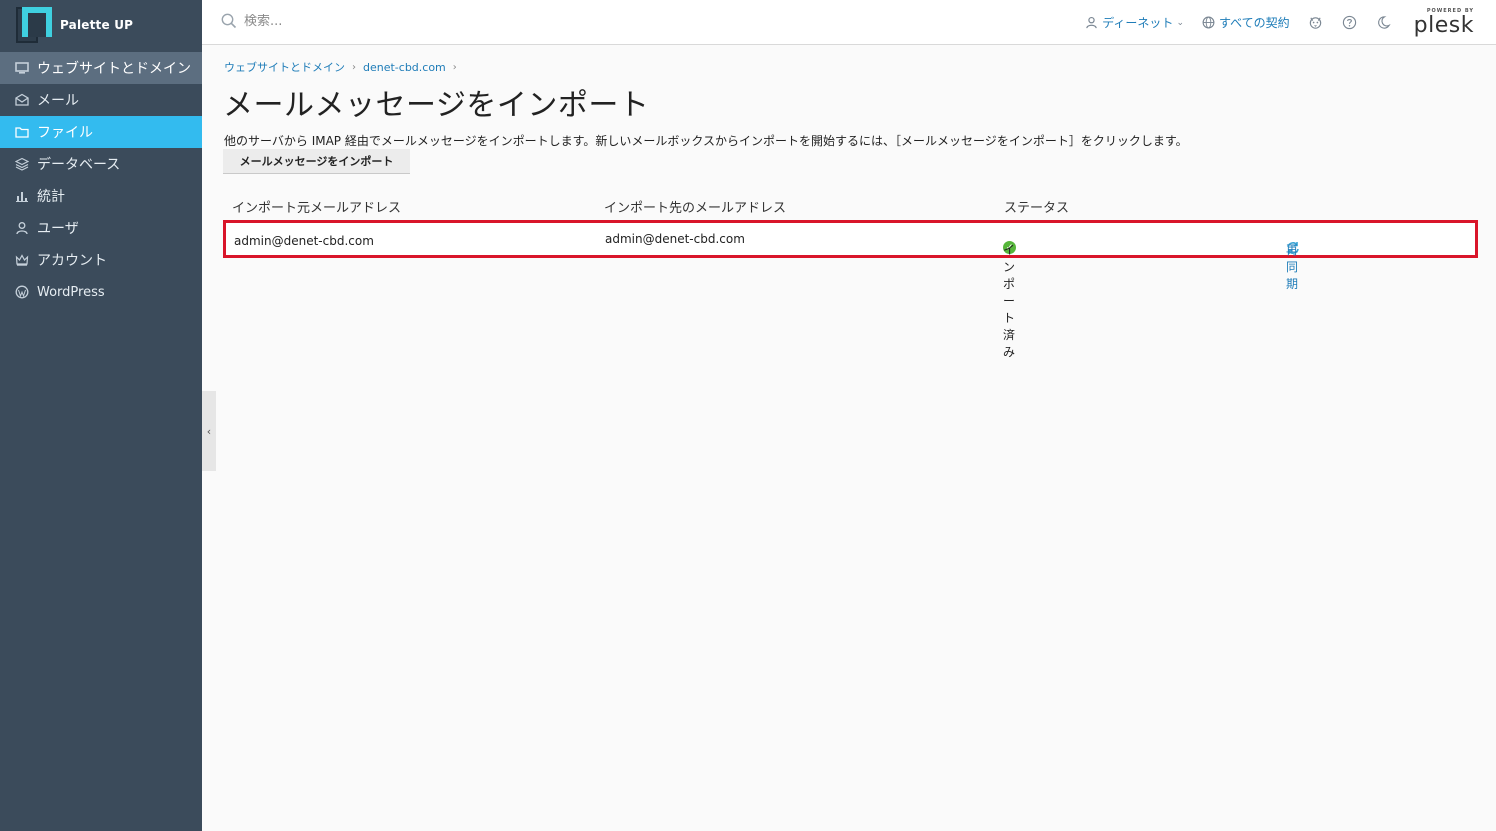 This screenshot has height=831, width=1496. I want to click on target-address: admin@denet-cbd.com, so click(675, 239).